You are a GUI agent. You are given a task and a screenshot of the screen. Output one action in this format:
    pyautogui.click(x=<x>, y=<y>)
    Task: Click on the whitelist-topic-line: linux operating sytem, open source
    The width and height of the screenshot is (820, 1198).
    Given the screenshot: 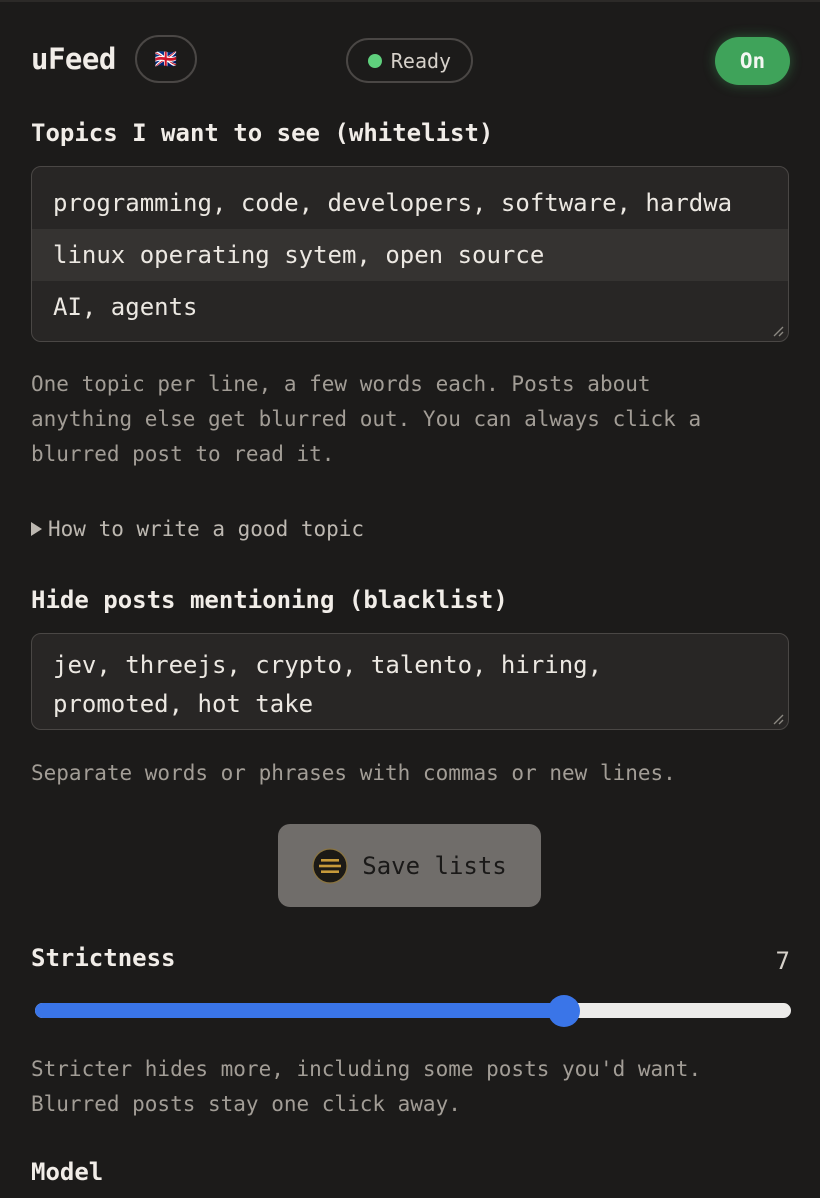 What is the action you would take?
    pyautogui.click(x=410, y=255)
    